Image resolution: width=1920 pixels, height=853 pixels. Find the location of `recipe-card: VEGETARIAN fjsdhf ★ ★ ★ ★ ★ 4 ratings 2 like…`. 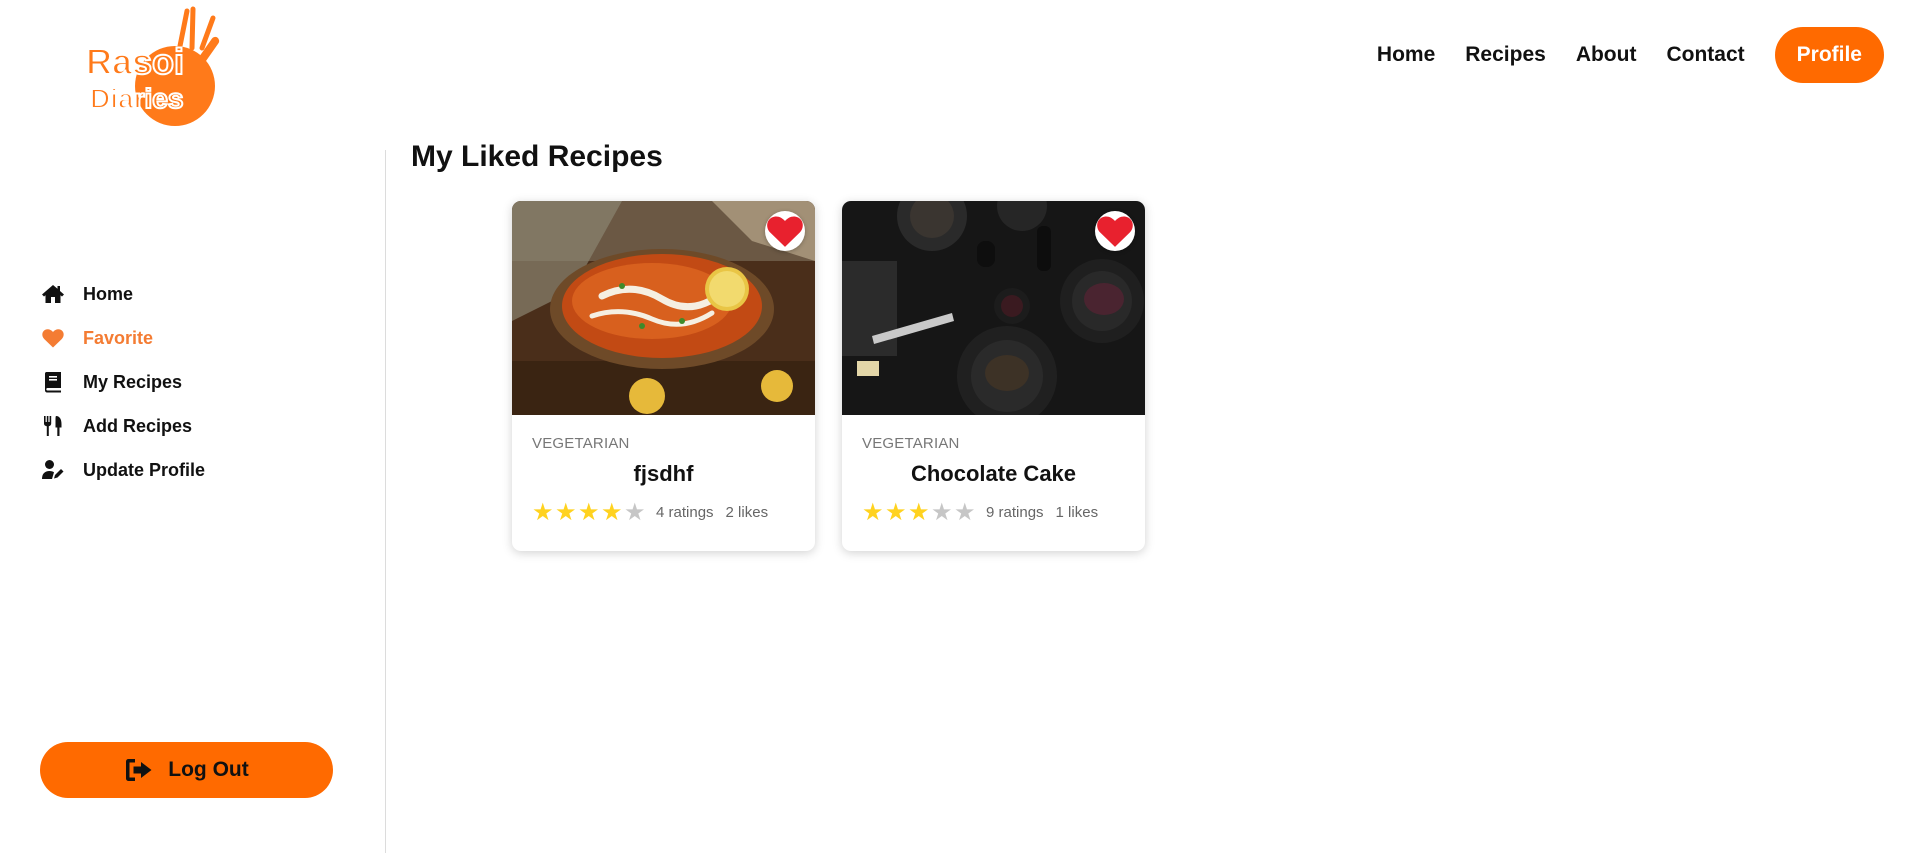

recipe-card: VEGETARIAN fjsdhf ★ ★ ★ ★ ★ 4 ratings 2 like… is located at coordinates (663, 376).